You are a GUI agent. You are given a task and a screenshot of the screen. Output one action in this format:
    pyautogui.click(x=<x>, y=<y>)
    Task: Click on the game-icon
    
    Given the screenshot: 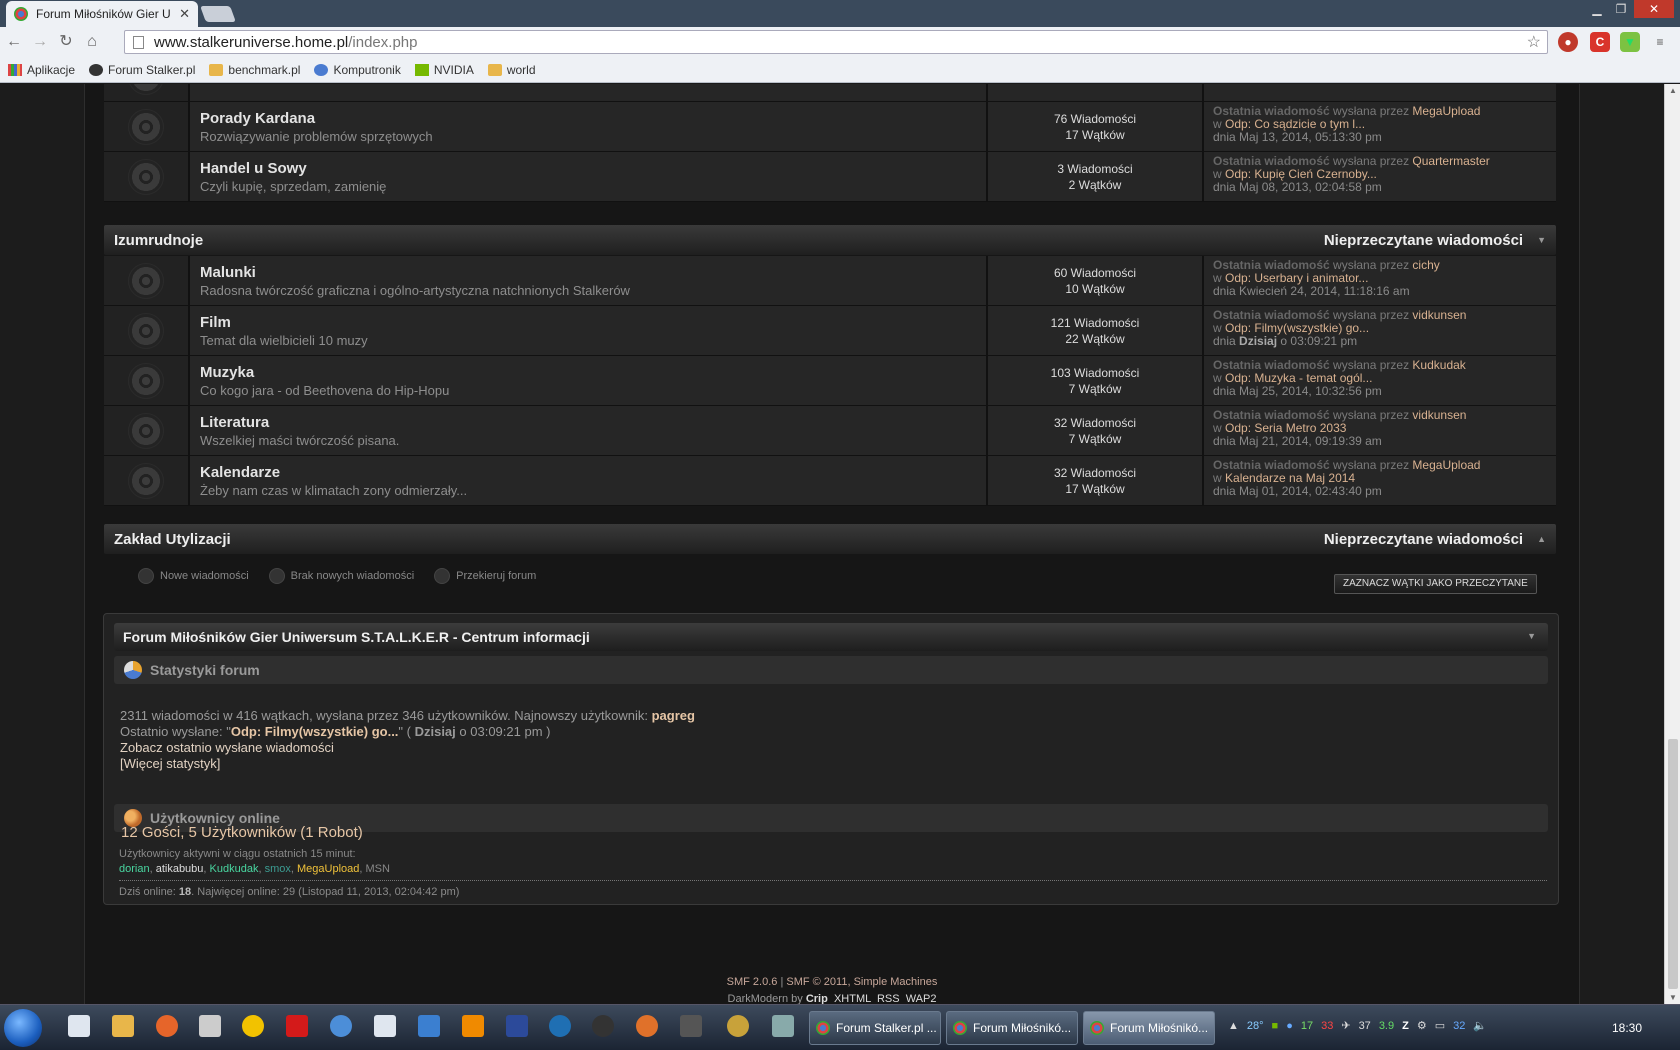 What is the action you would take?
    pyautogui.click(x=691, y=1026)
    